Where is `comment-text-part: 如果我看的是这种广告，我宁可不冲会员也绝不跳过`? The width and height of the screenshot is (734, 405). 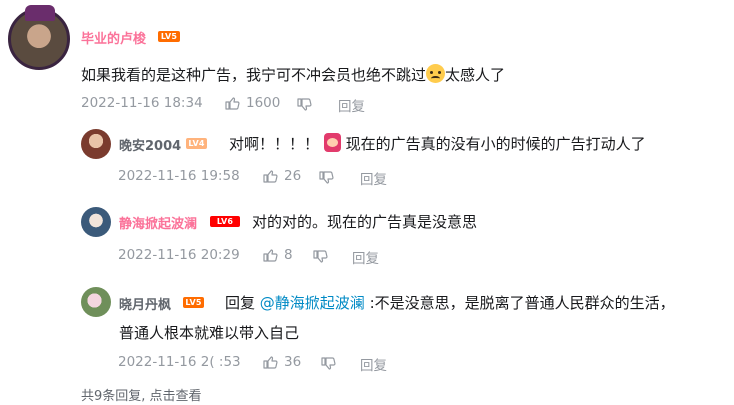
comment-text-part: 如果我看的是这种广告，我宁可不冲会员也绝不跳过 is located at coordinates (254, 75).